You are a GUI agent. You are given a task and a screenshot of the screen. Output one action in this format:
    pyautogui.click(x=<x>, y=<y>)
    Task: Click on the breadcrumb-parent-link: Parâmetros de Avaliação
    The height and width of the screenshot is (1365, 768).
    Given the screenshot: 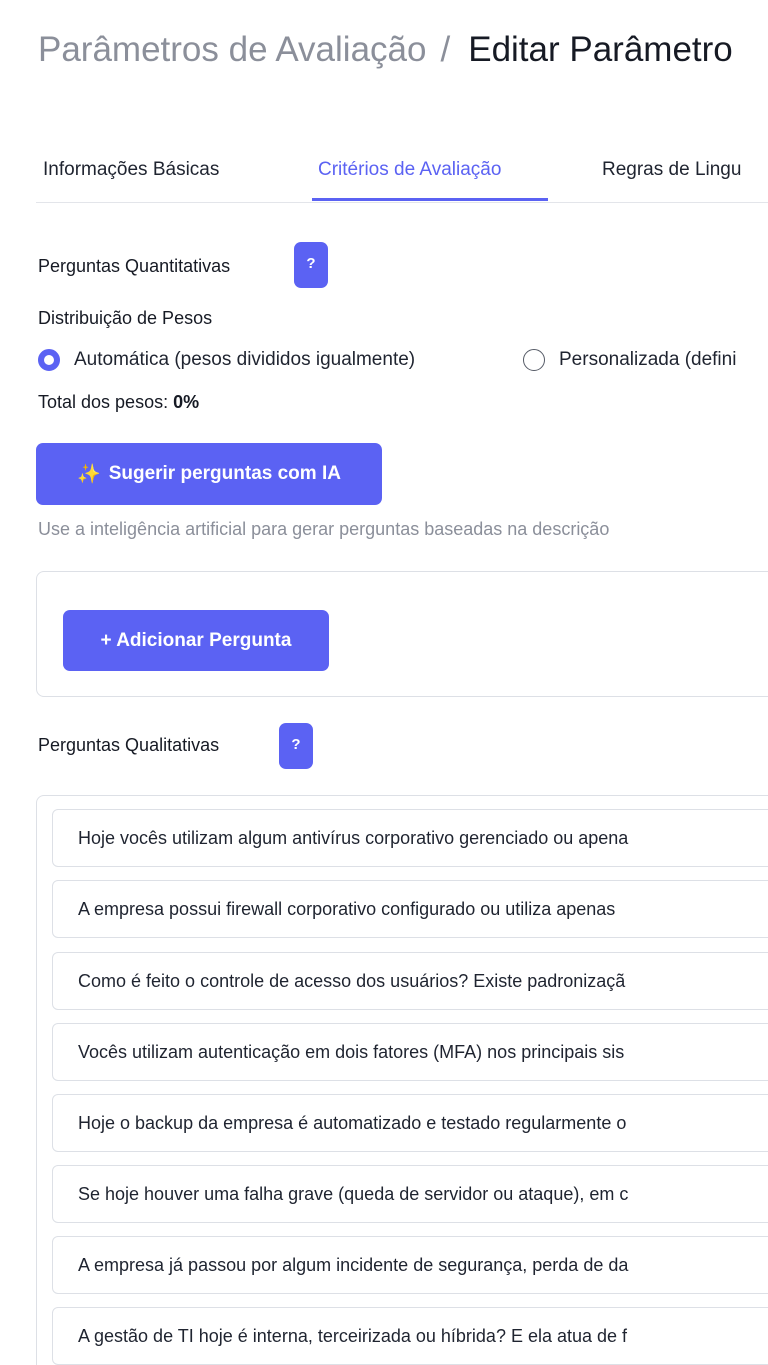 What is the action you would take?
    pyautogui.click(x=232, y=49)
    